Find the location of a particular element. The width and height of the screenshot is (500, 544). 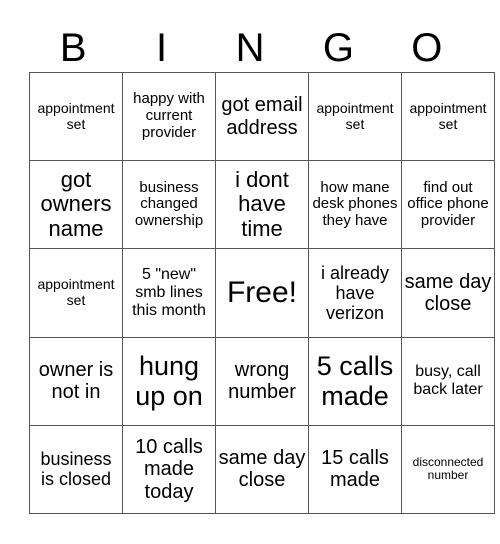

header-letter-g: G is located at coordinates (338, 48).